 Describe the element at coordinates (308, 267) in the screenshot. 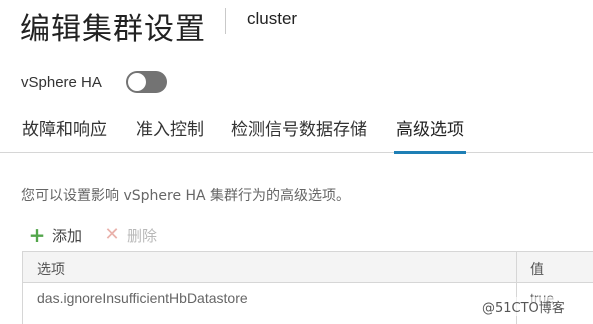

I see `grid-header: 选项 值` at that location.